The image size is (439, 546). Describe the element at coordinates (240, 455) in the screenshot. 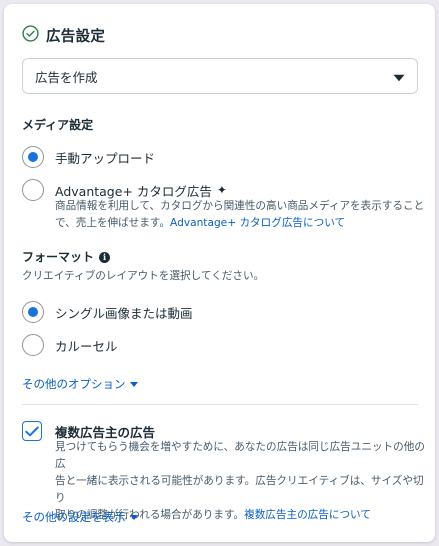

I see `multi-advertiser-desc-line-1: 見つけてもらう機会を増やすために、あなたの広告は同じ広告ユニットの他の広` at that location.